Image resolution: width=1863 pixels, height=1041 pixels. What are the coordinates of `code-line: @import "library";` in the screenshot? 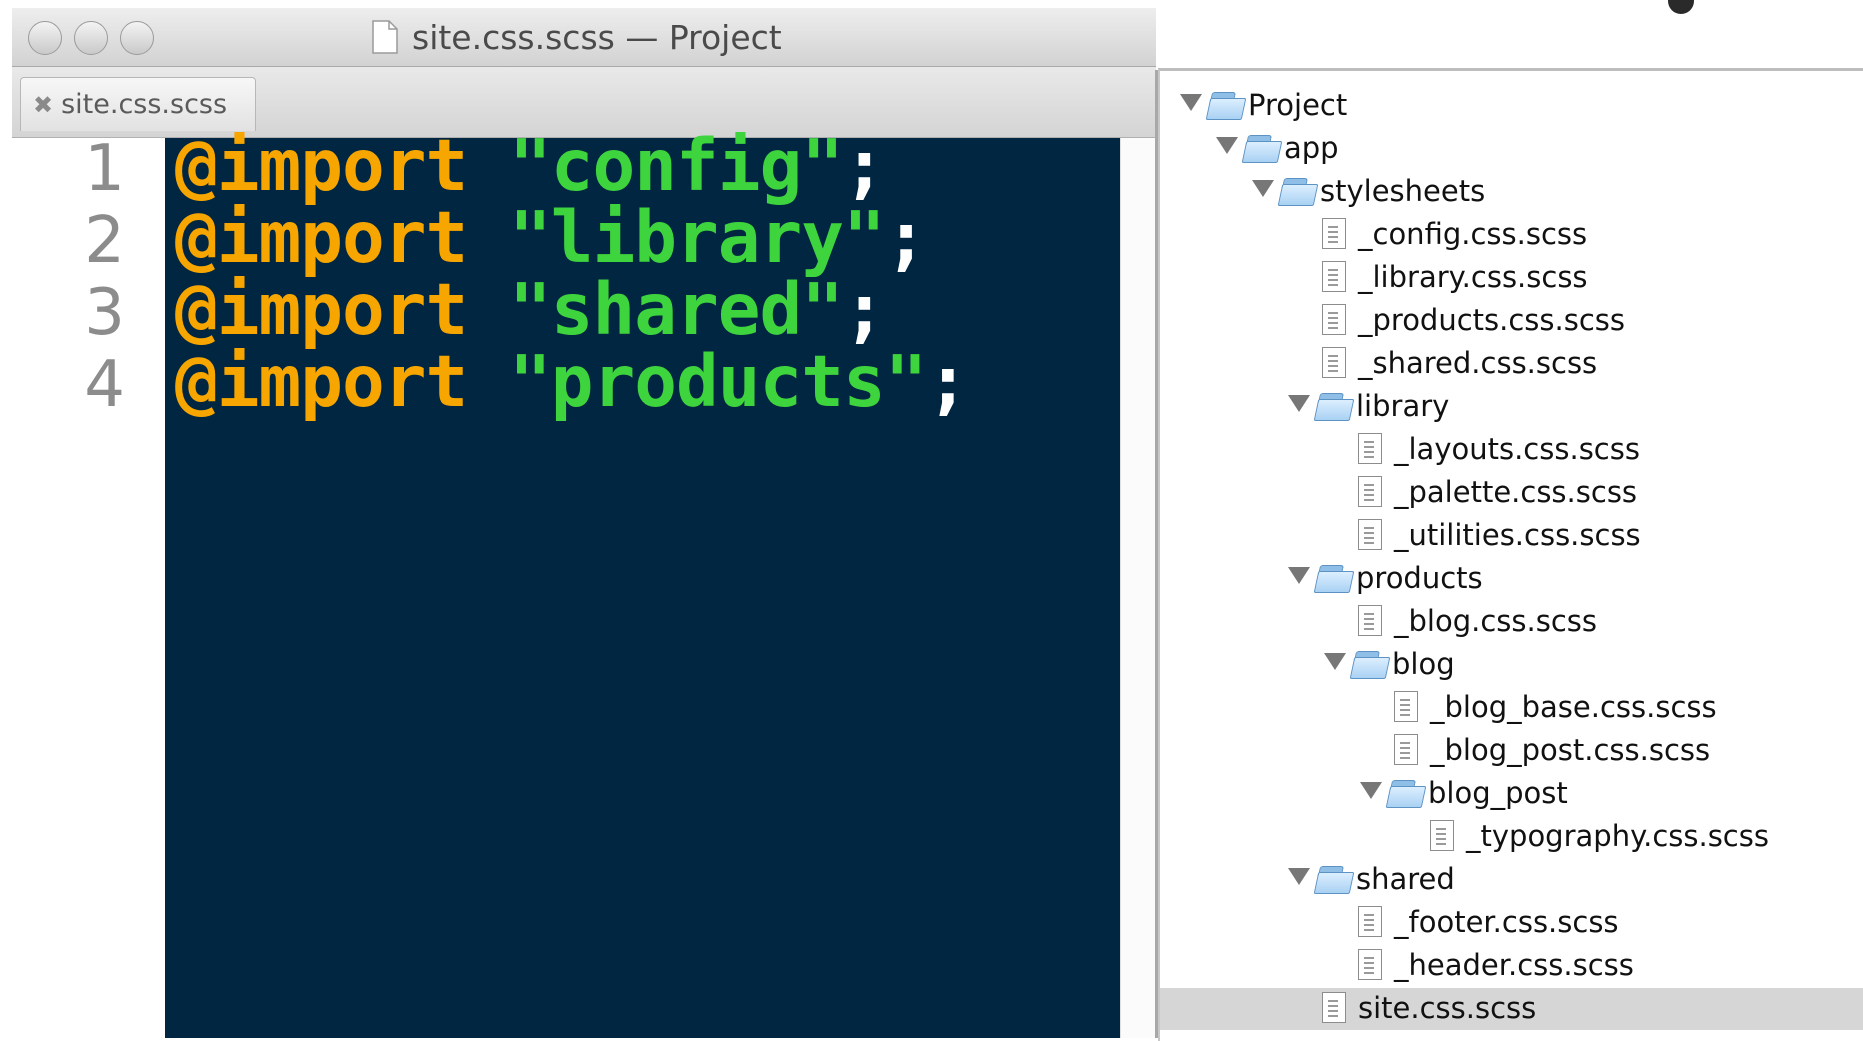 It's located at (551, 237).